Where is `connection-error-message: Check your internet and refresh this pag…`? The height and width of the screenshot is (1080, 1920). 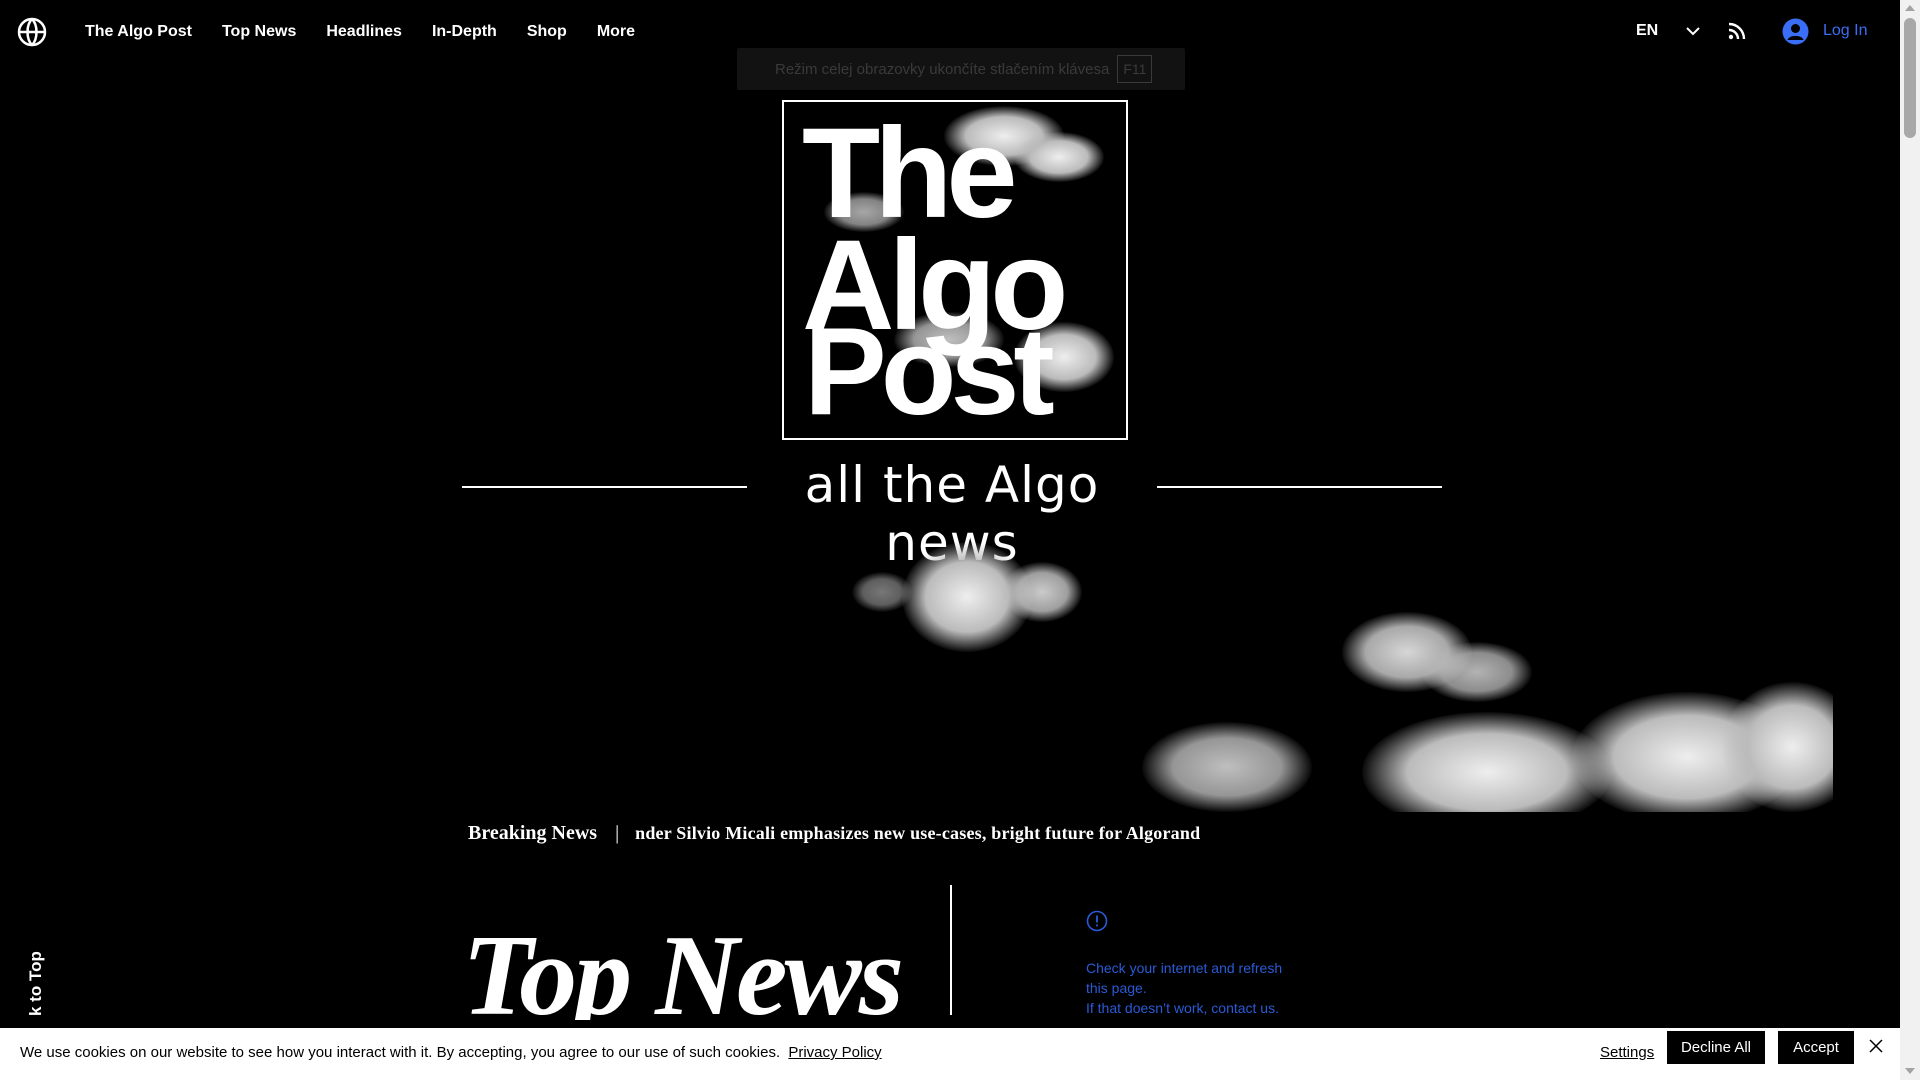 connection-error-message: Check your internet and refresh this pag… is located at coordinates (1196, 988).